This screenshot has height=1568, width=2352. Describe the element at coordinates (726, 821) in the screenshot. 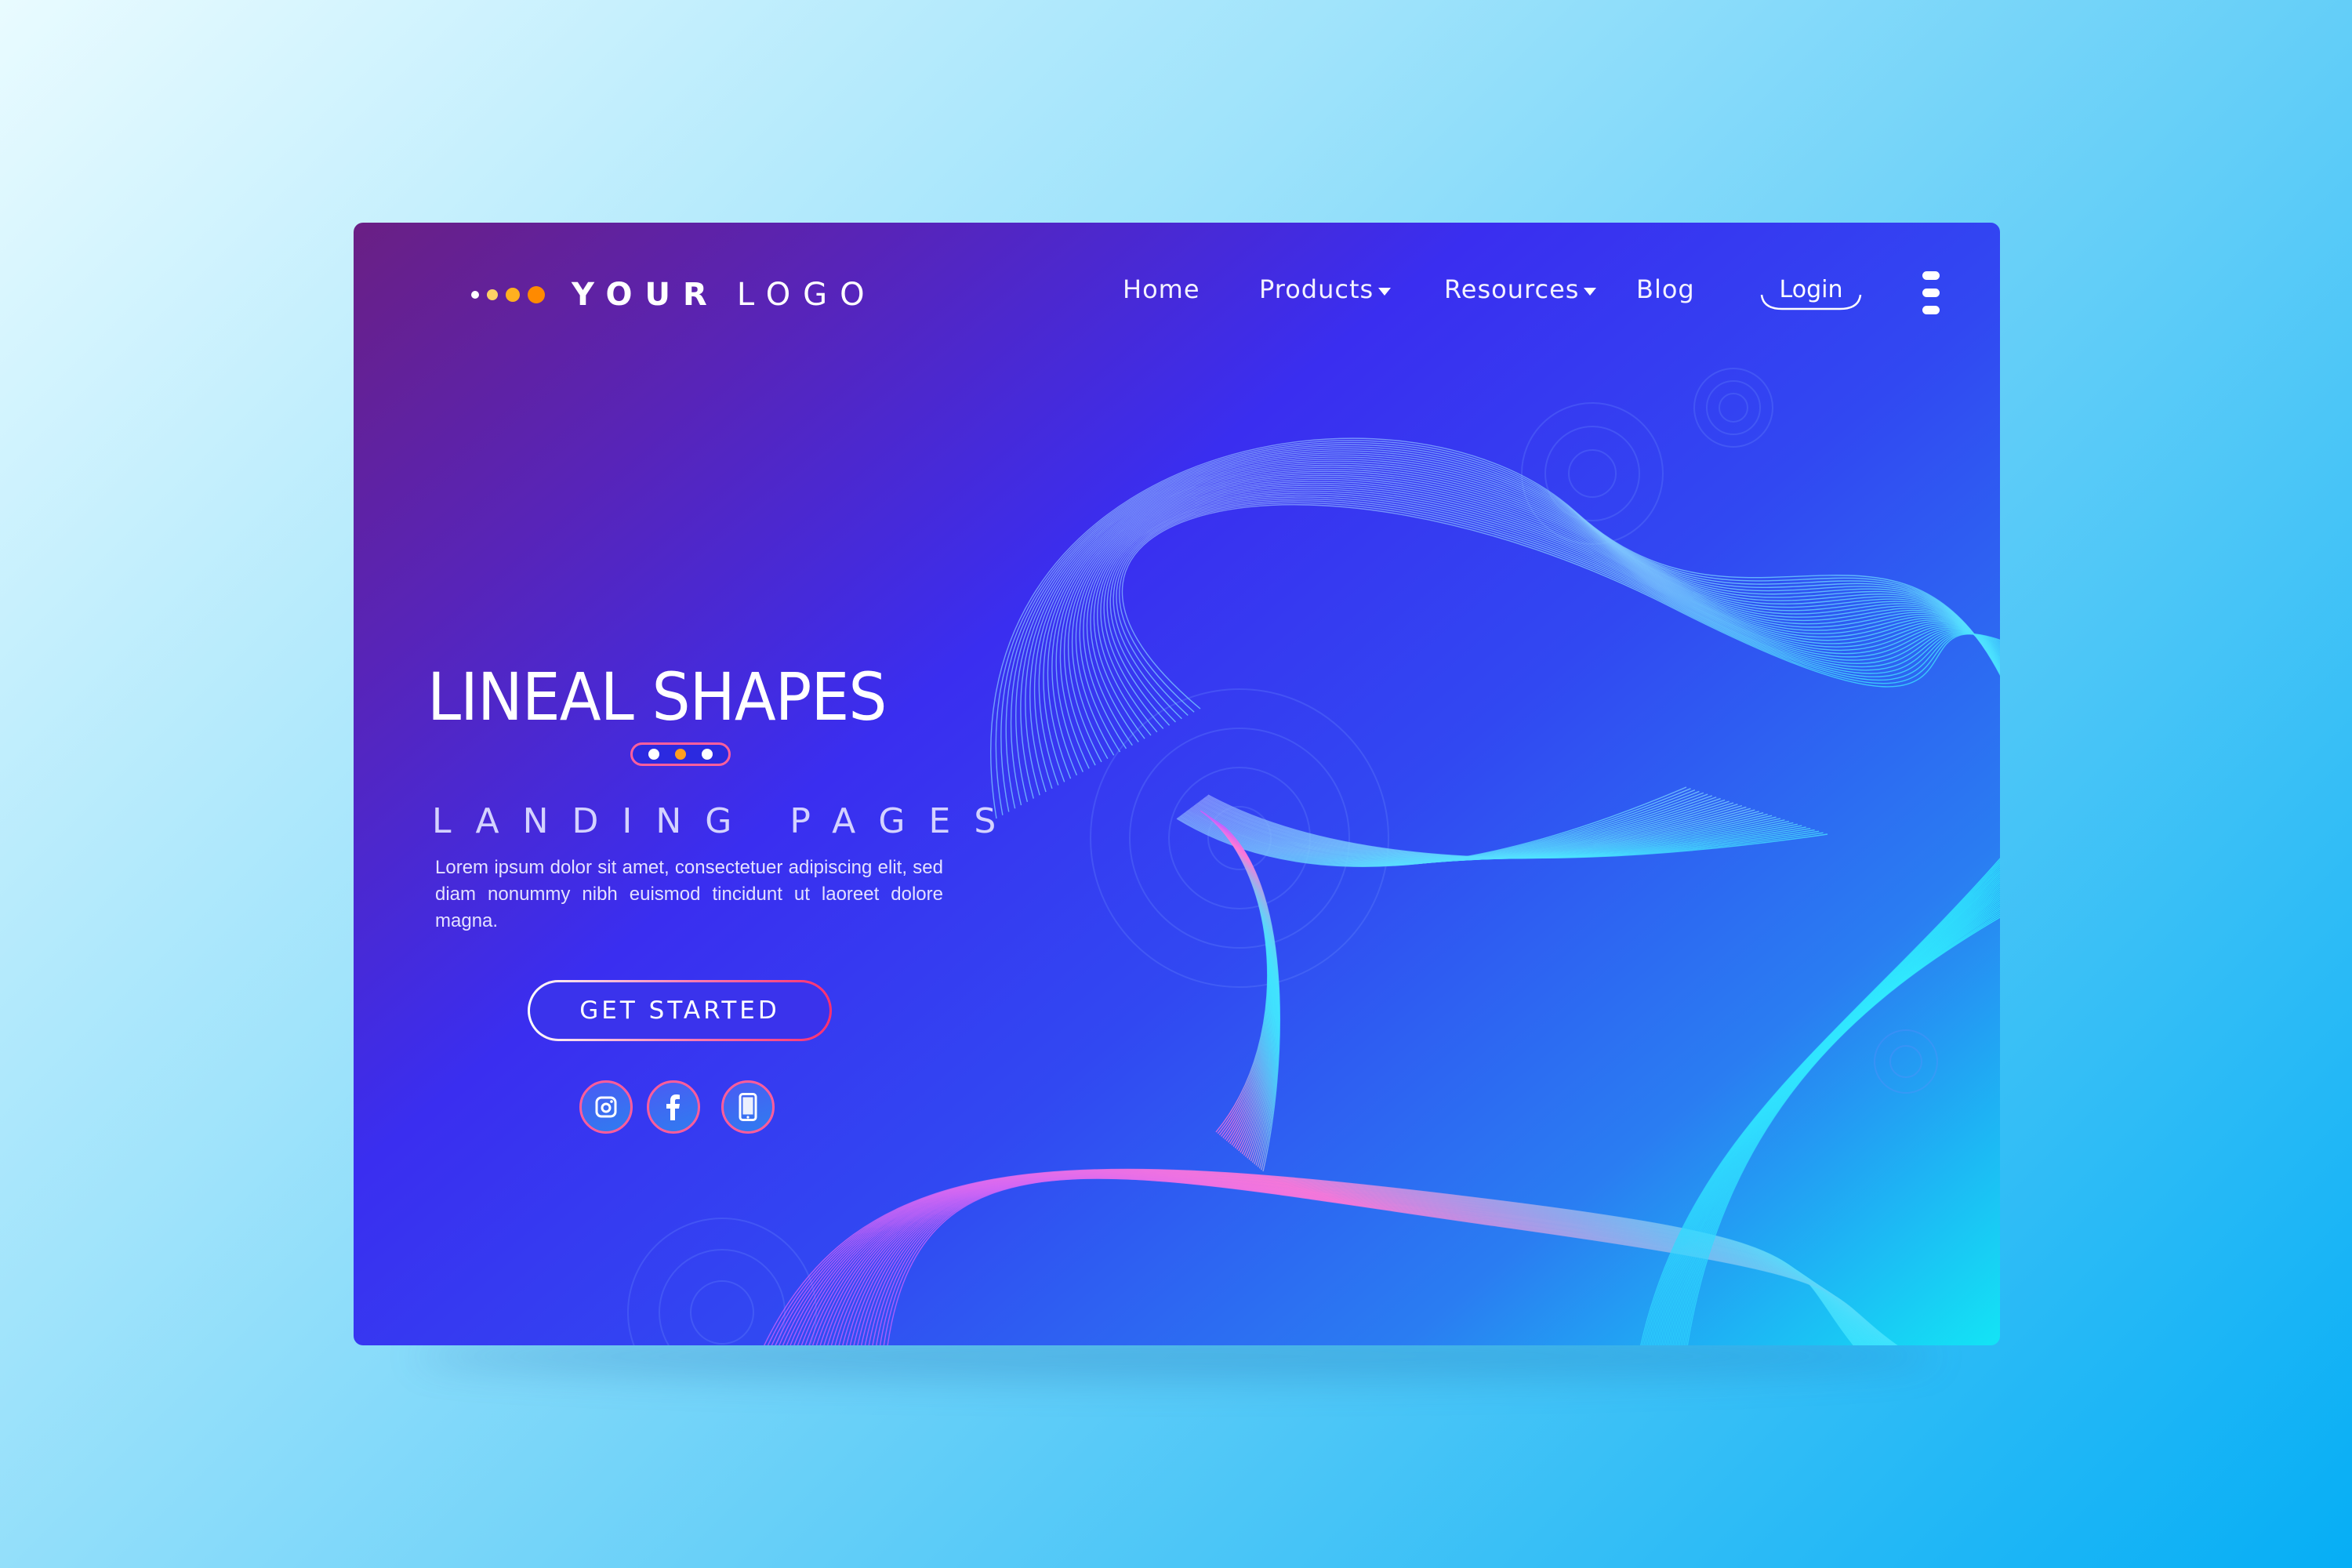

I see `hero-subtitle: LANDING PAGES` at that location.